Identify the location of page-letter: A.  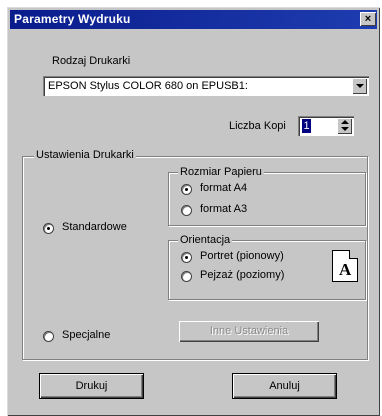
(345, 269).